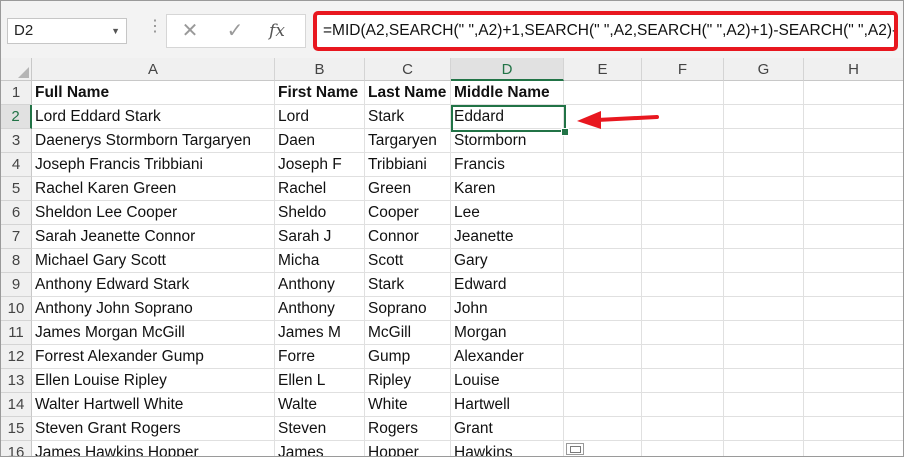  What do you see at coordinates (153, 165) in the screenshot?
I see `cell-a4: Joseph Francis Tribbiani` at bounding box center [153, 165].